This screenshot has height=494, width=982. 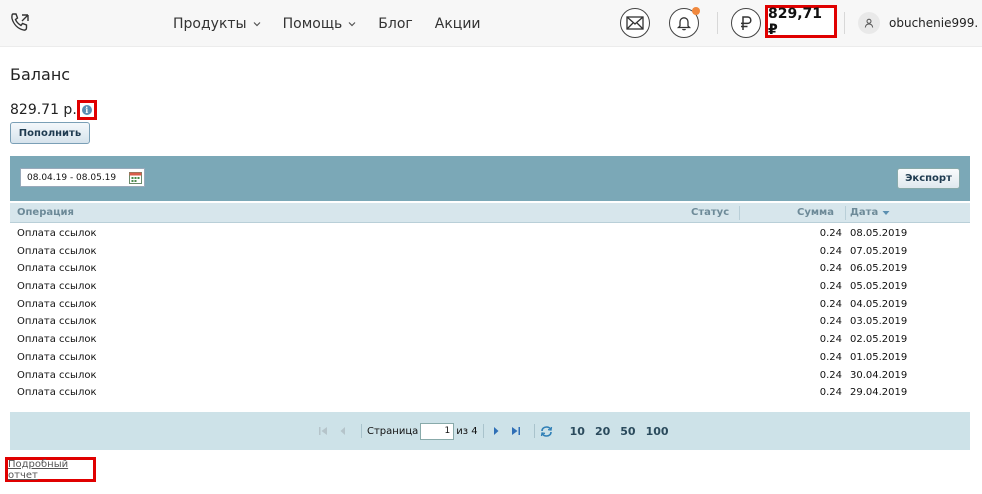 I want to click on nav-blog-label: Блог, so click(x=395, y=23).